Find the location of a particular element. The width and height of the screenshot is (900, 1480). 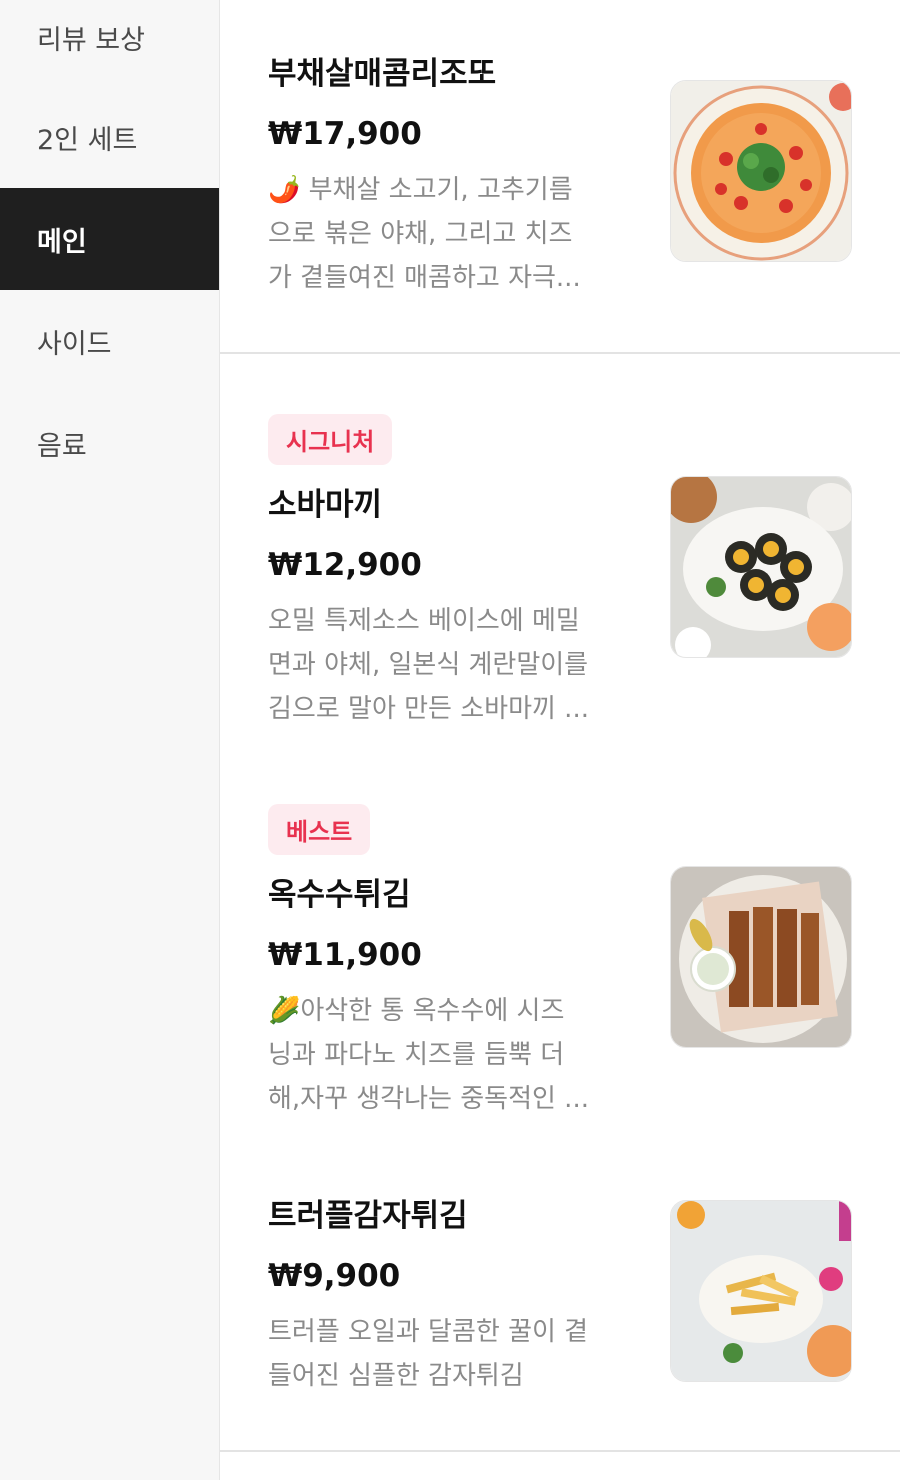

menu-item-name: 옥수수튀김 is located at coordinates (339, 895).